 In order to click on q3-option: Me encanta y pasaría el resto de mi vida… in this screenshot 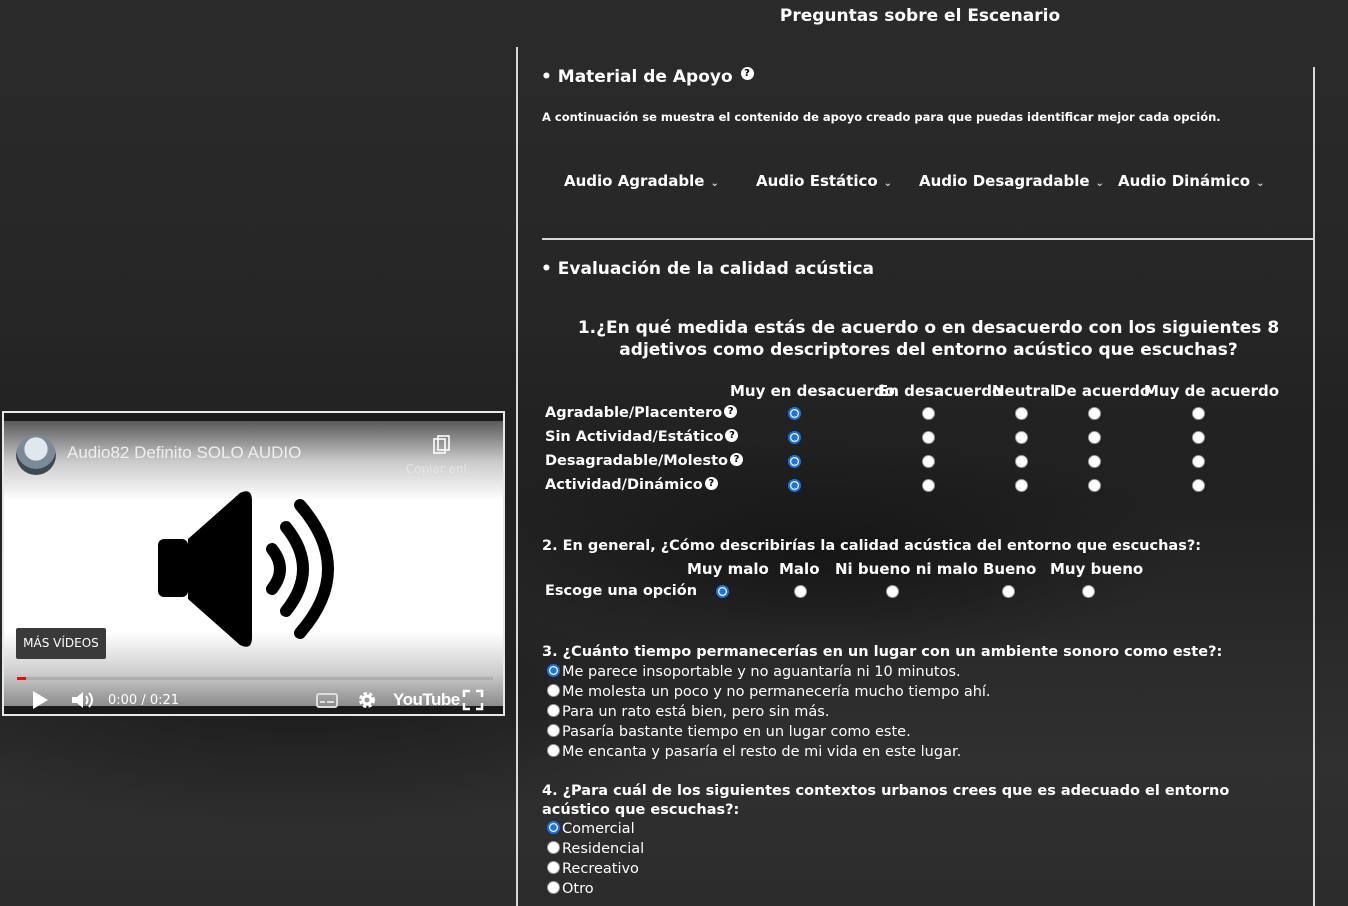, I will do `click(754, 752)`.